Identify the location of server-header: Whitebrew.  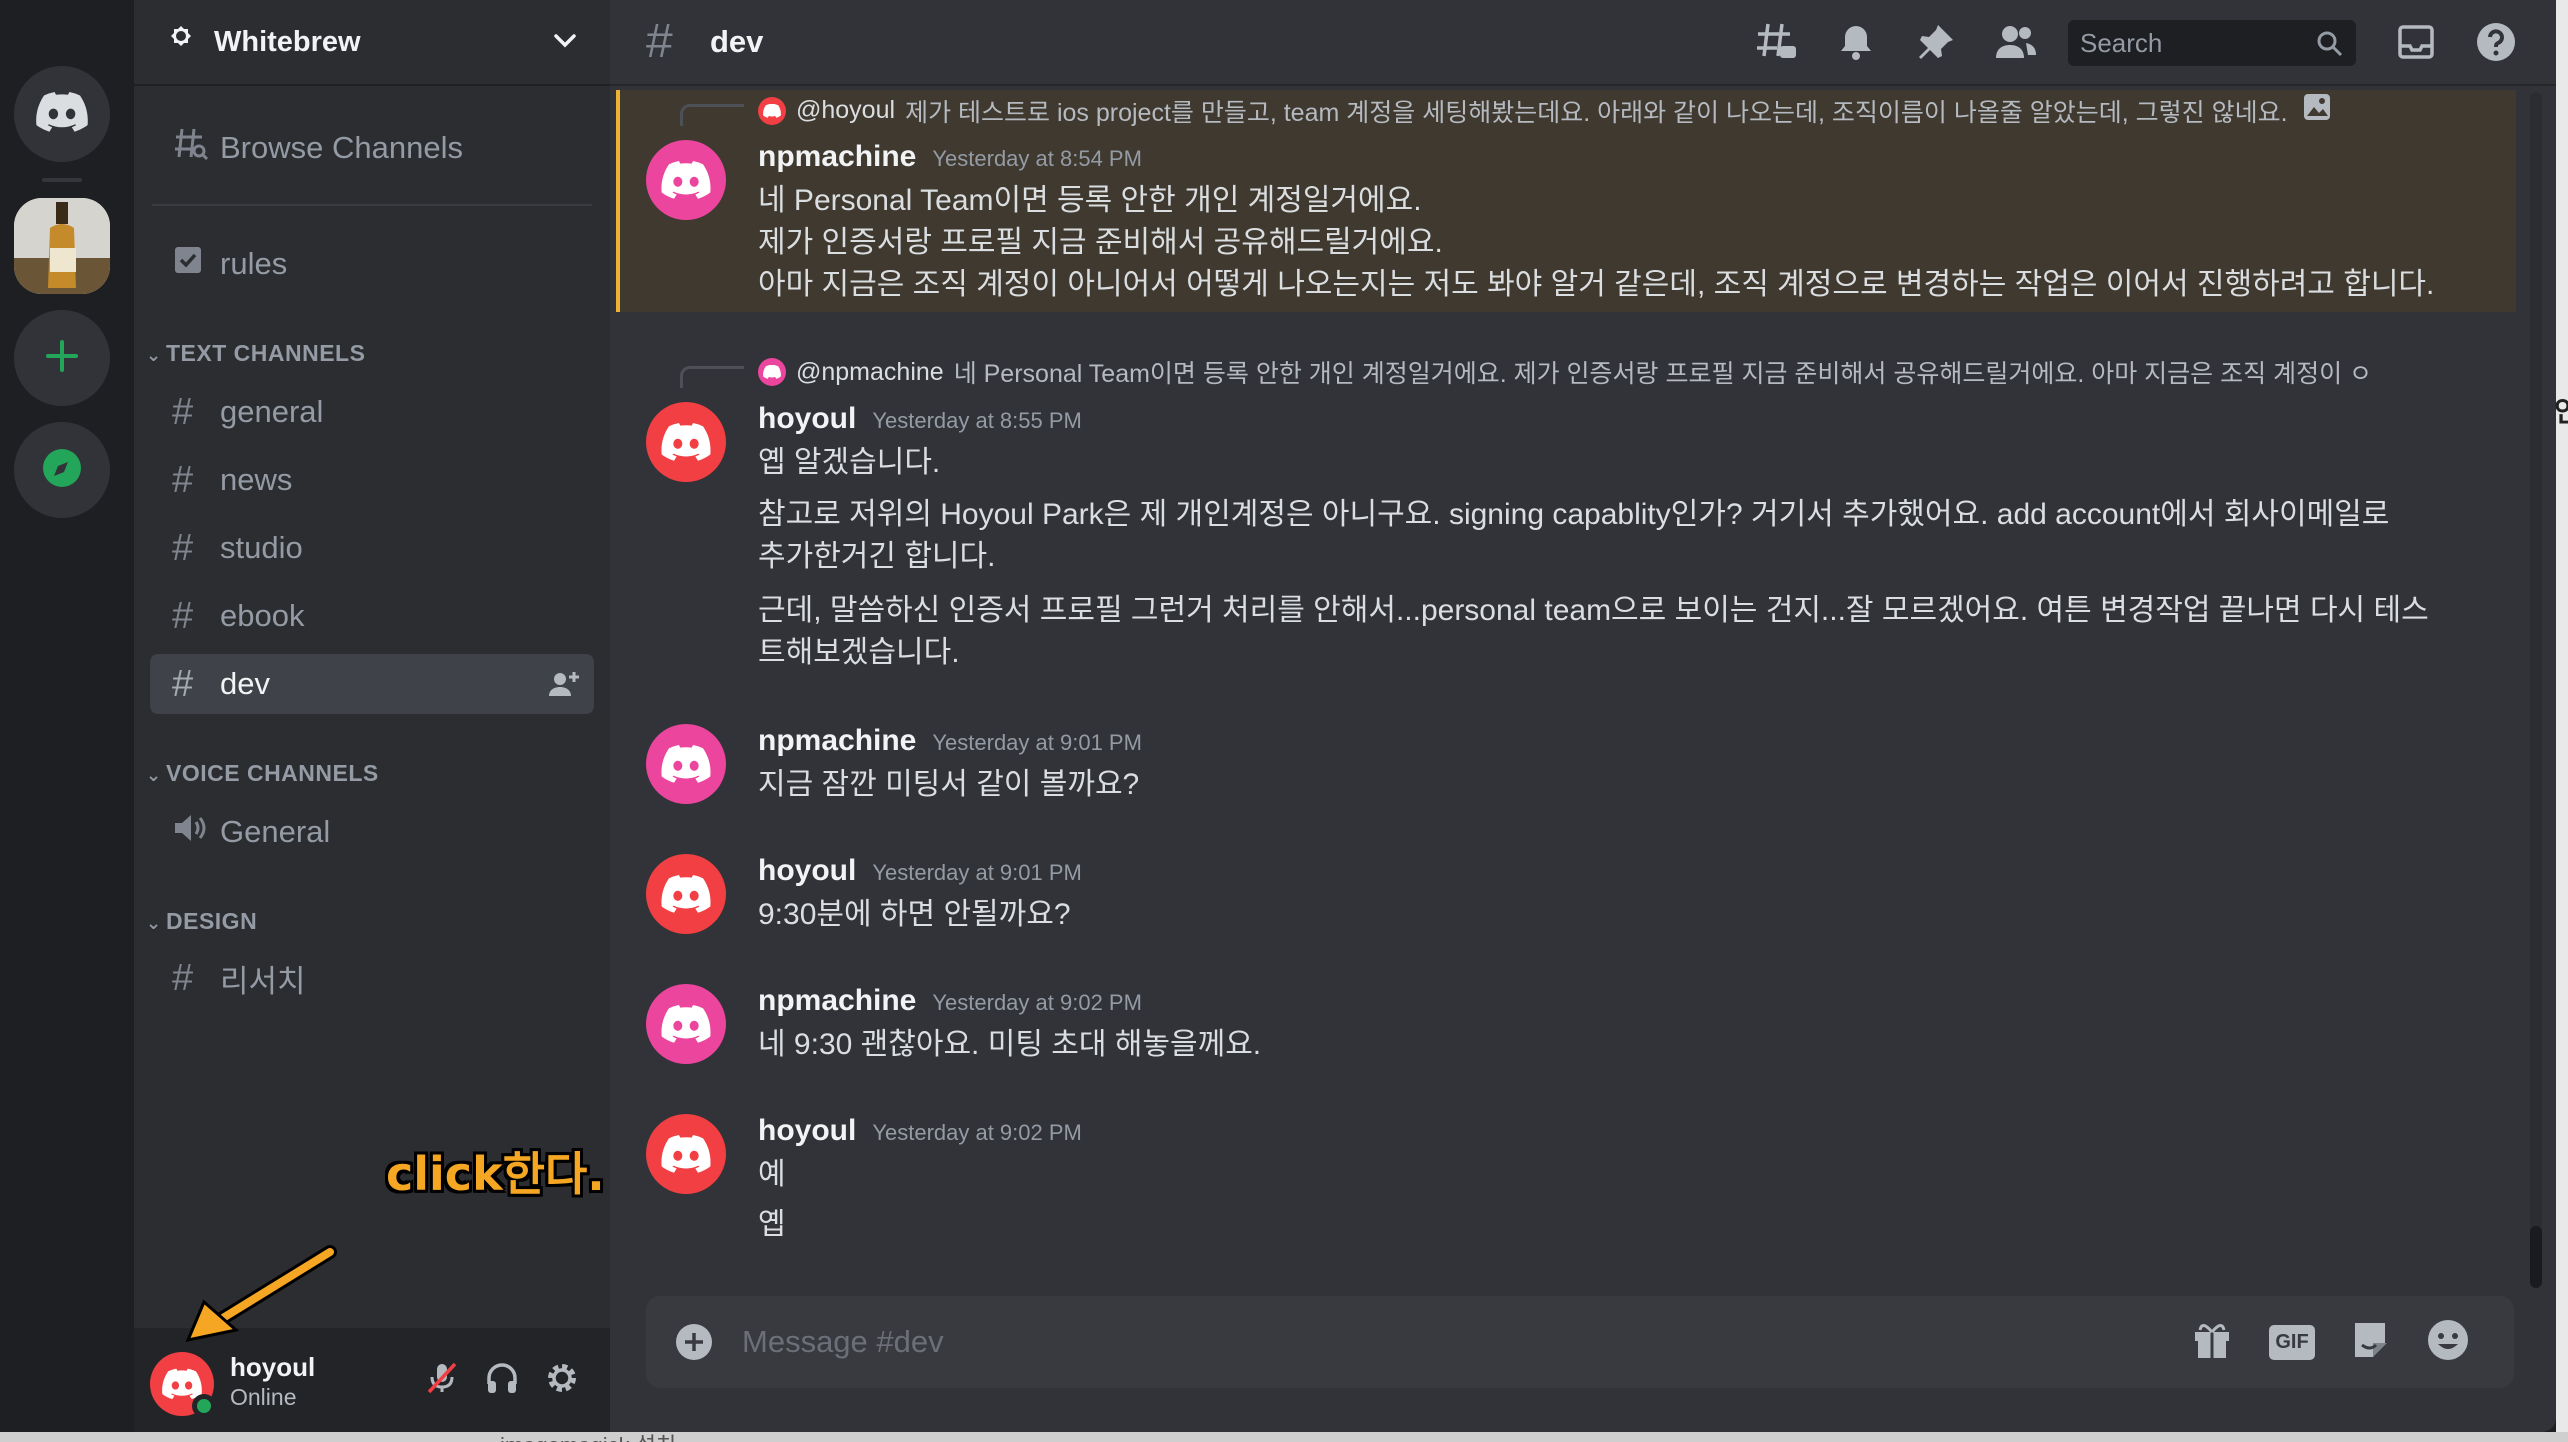
(372, 43).